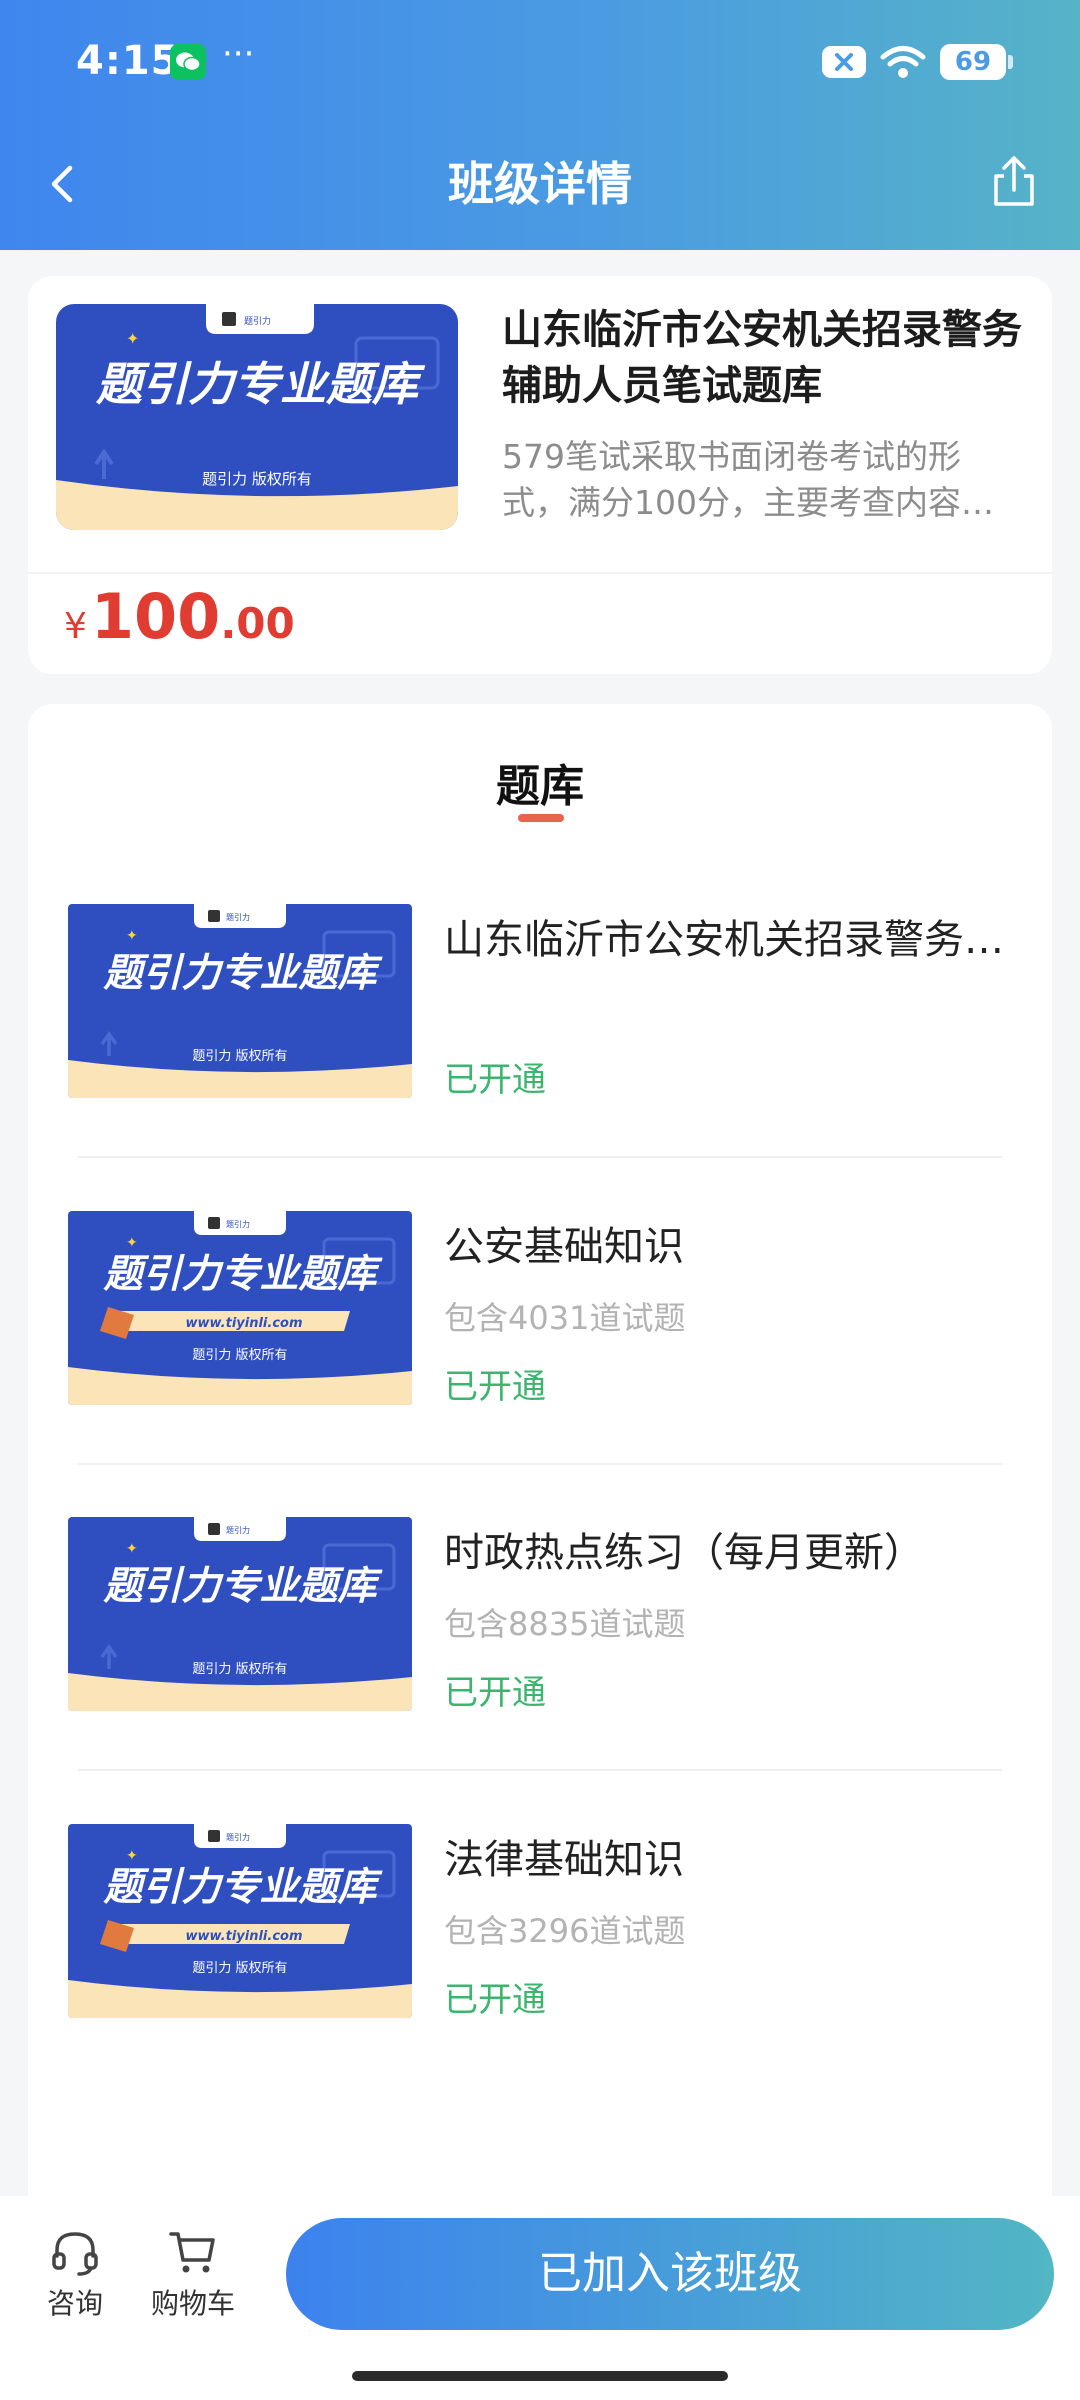  I want to click on cart-button: 购物车, so click(193, 2274).